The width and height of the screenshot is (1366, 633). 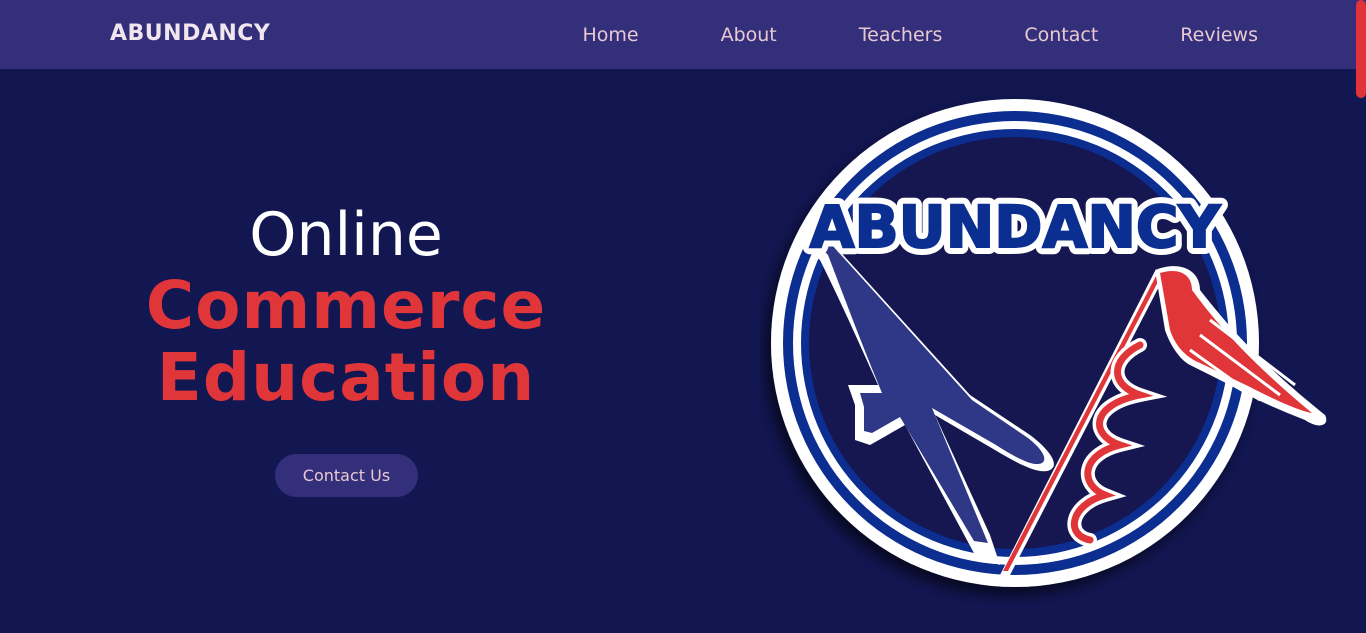 I want to click on hero-title-line-education: Education, so click(x=346, y=377).